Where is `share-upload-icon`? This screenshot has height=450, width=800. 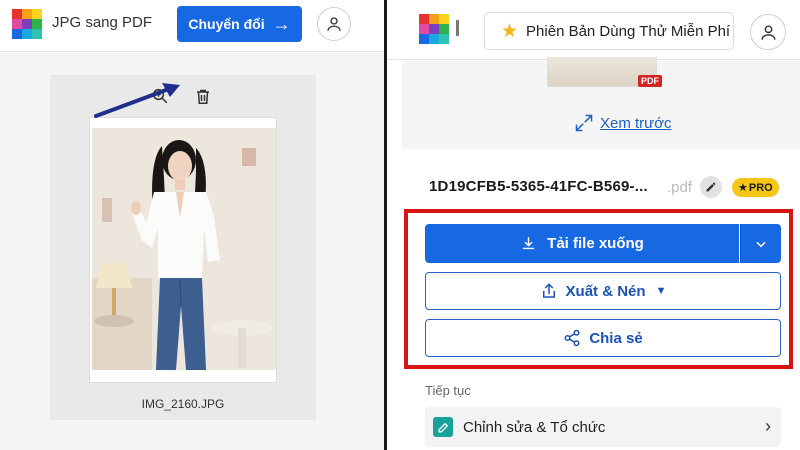 share-upload-icon is located at coordinates (548, 290).